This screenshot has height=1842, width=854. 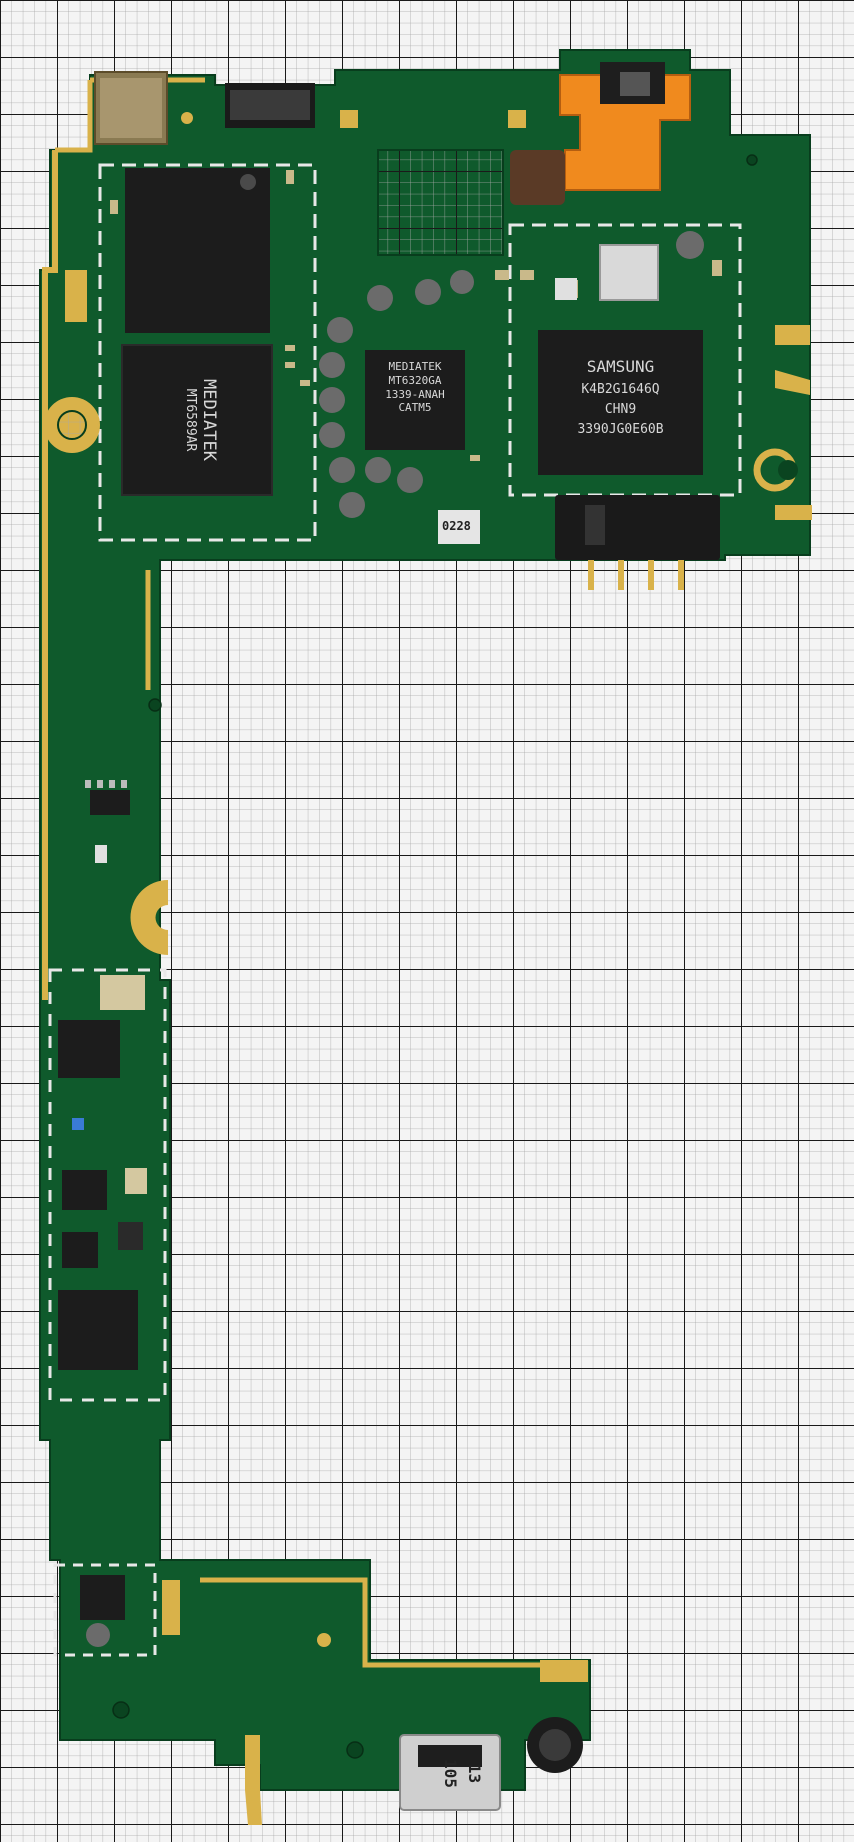 What do you see at coordinates (620, 430) in the screenshot?
I see `ram-line-4: 3390JG0E60B` at bounding box center [620, 430].